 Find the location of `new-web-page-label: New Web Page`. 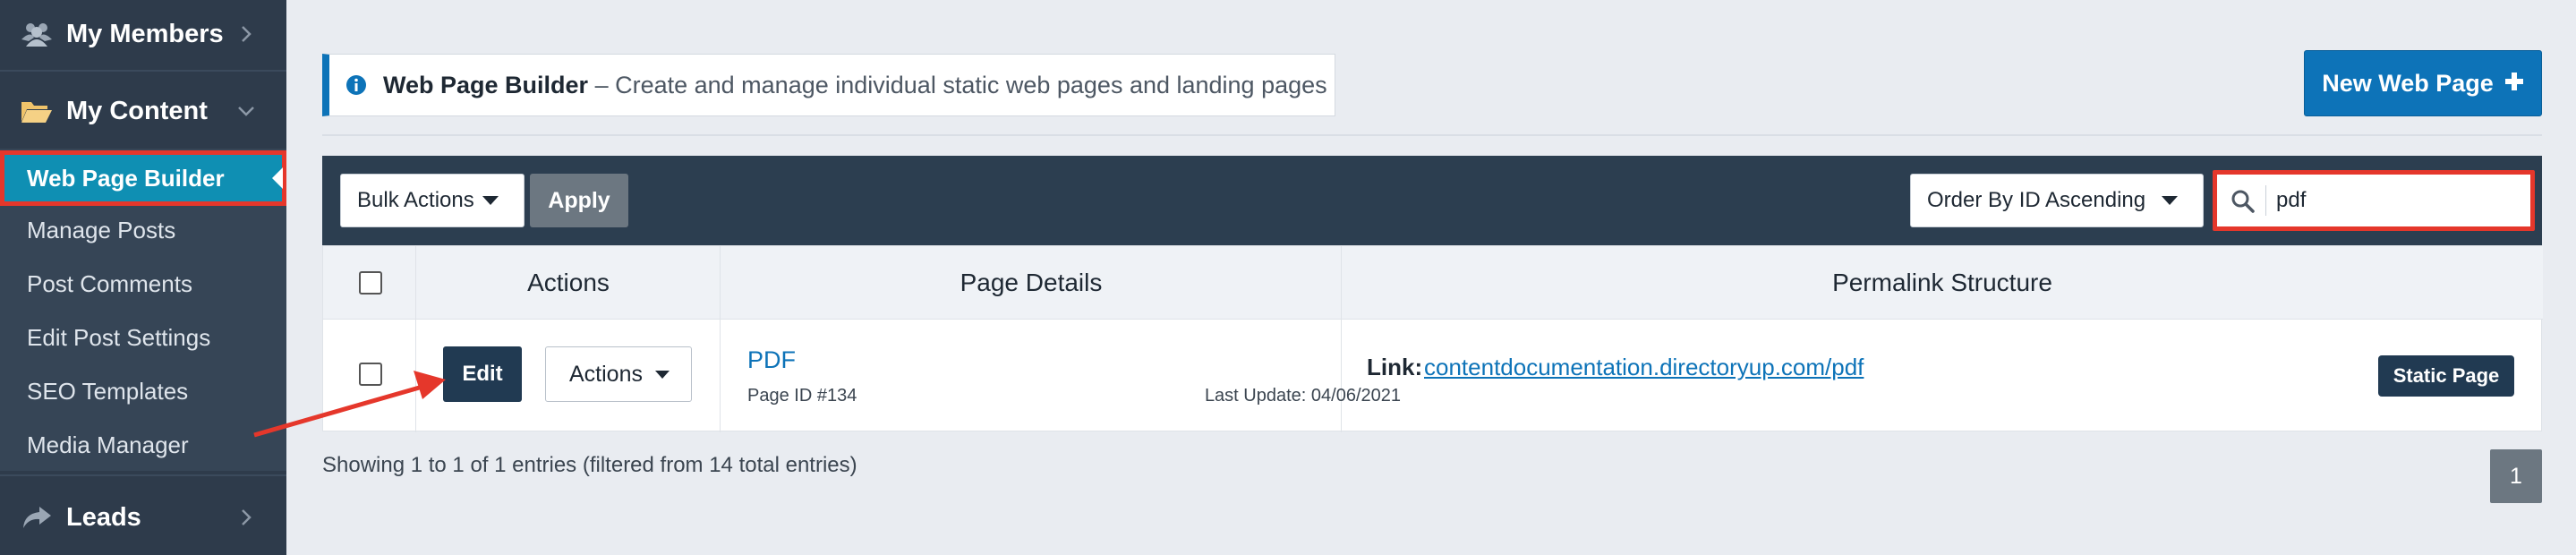

new-web-page-label: New Web Page is located at coordinates (2408, 83).